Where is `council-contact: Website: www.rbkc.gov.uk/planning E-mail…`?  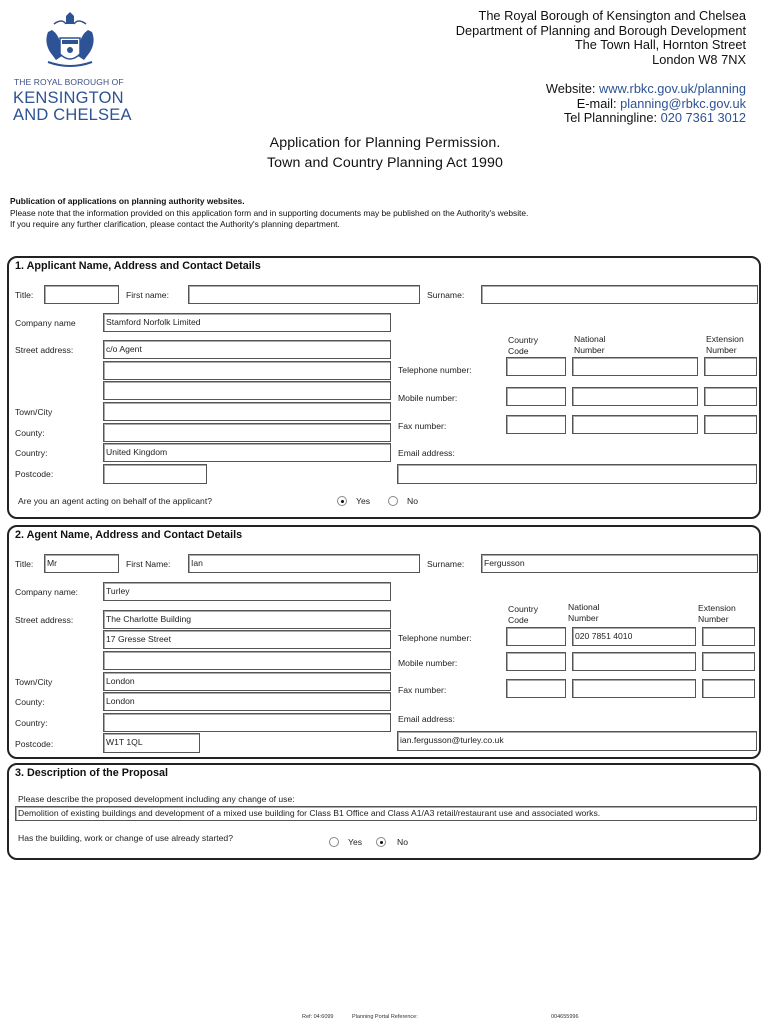 council-contact: Website: www.rbkc.gov.uk/planning E-mail… is located at coordinates (645, 103).